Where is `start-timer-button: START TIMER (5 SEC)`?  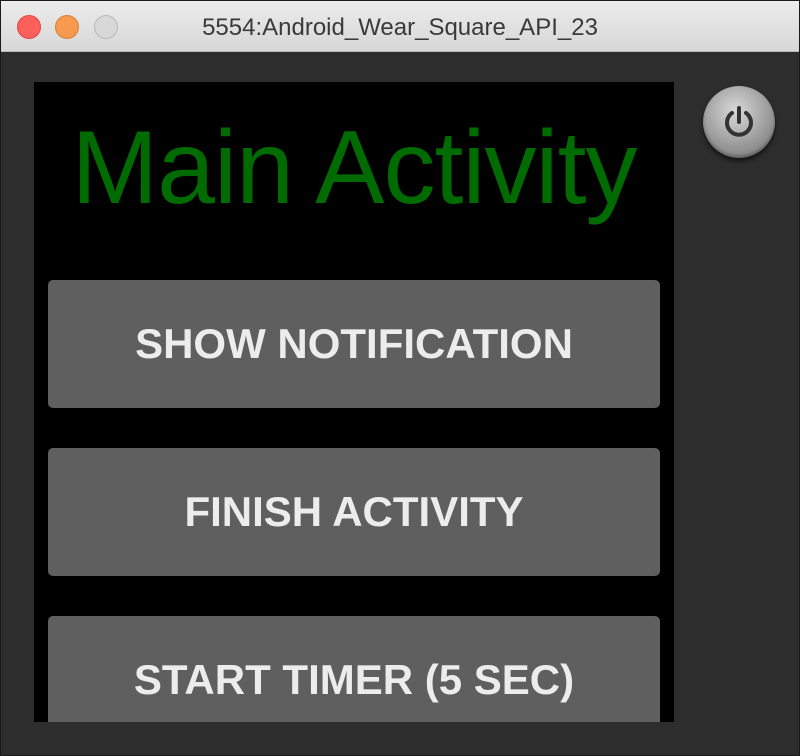
start-timer-button: START TIMER (5 SEC) is located at coordinates (354, 669).